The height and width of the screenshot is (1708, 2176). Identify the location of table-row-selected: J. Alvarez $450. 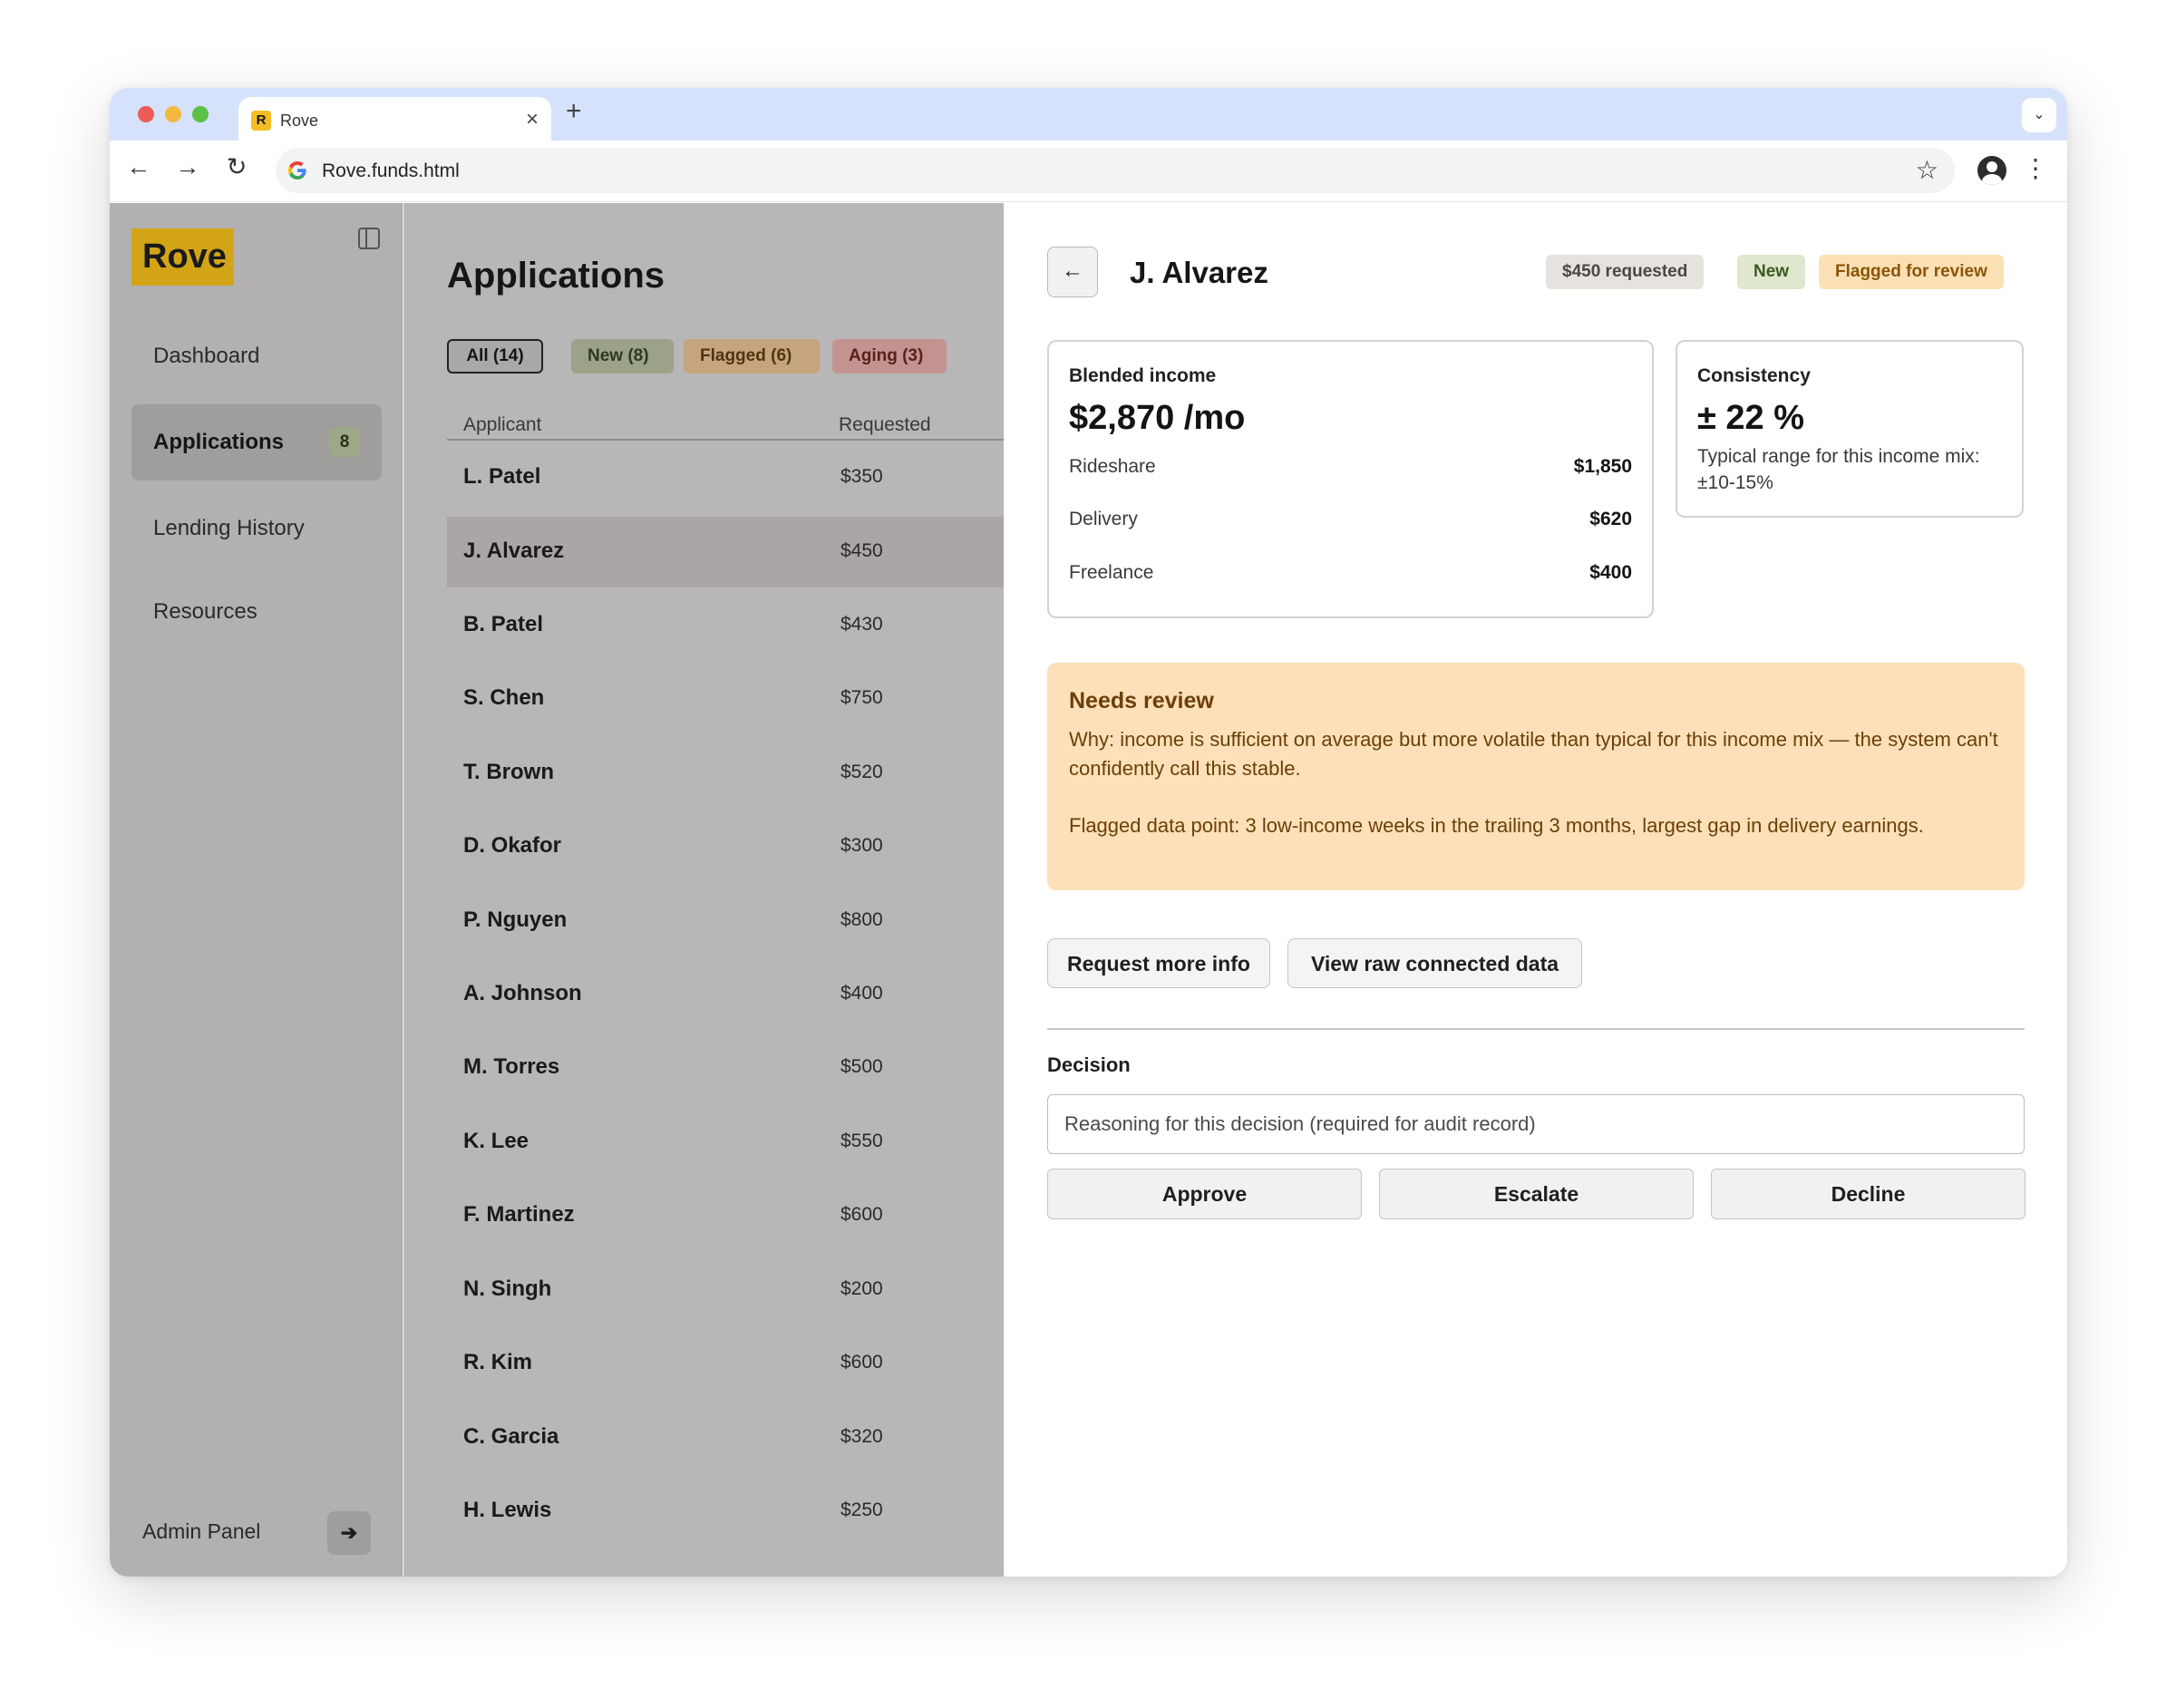
(725, 552).